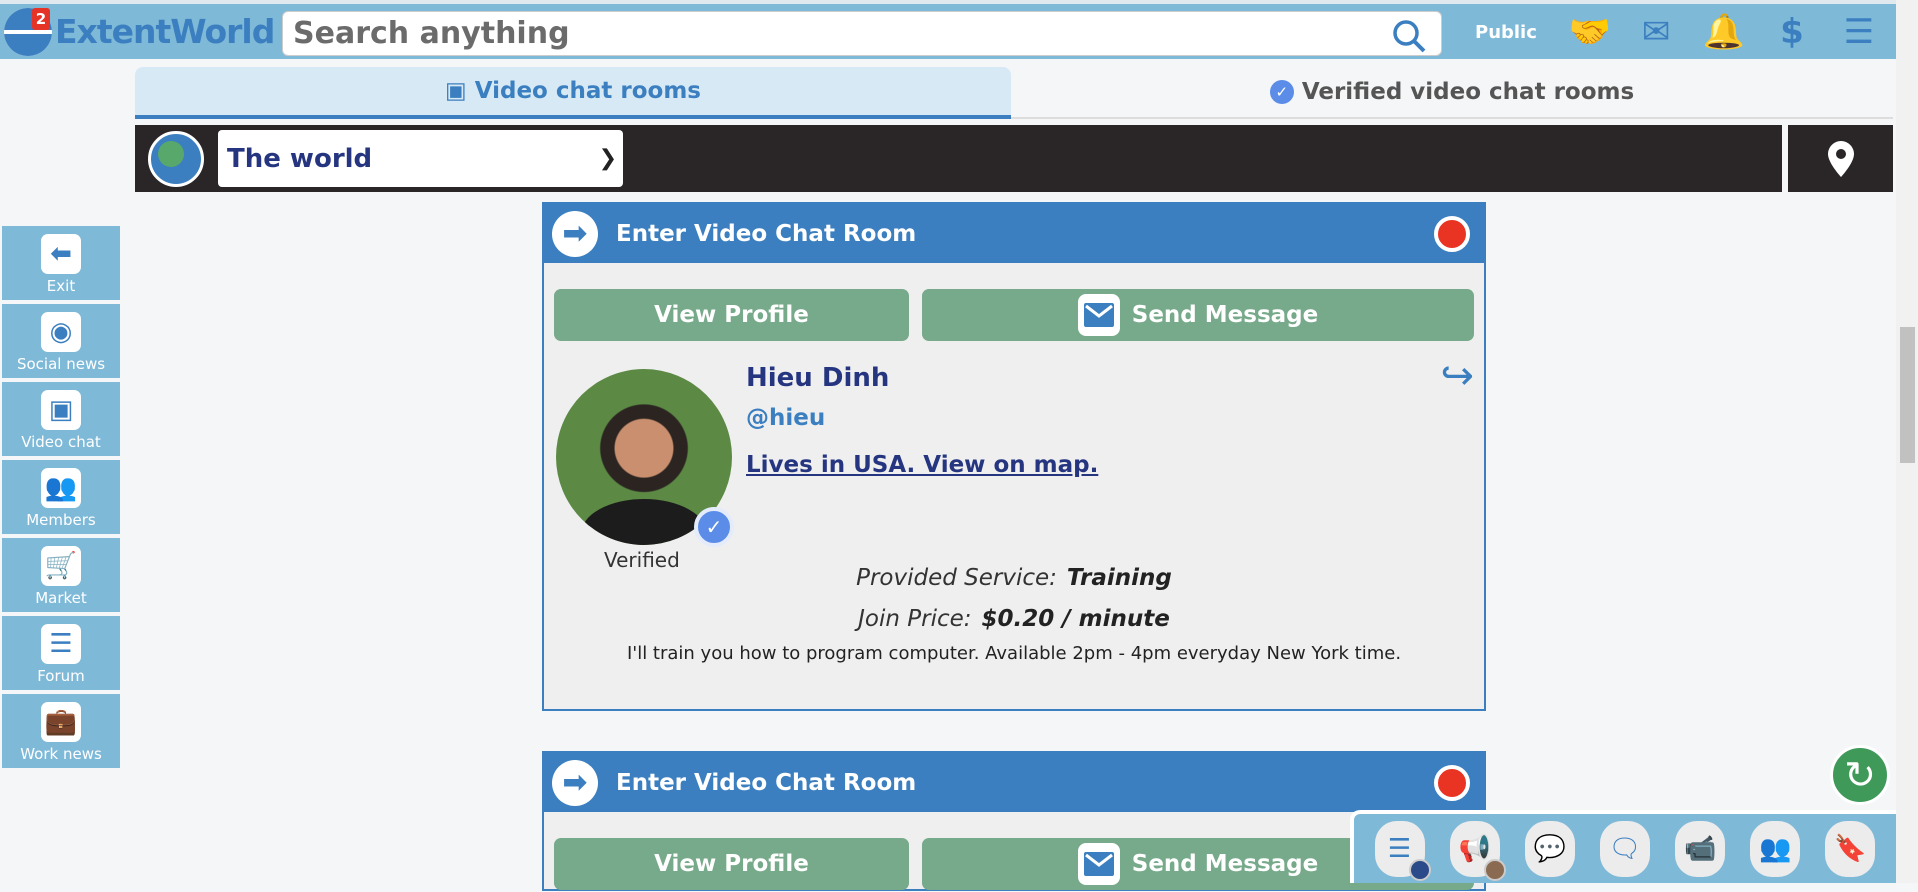  What do you see at coordinates (785, 418) in the screenshot?
I see `user-handle: @hieu` at bounding box center [785, 418].